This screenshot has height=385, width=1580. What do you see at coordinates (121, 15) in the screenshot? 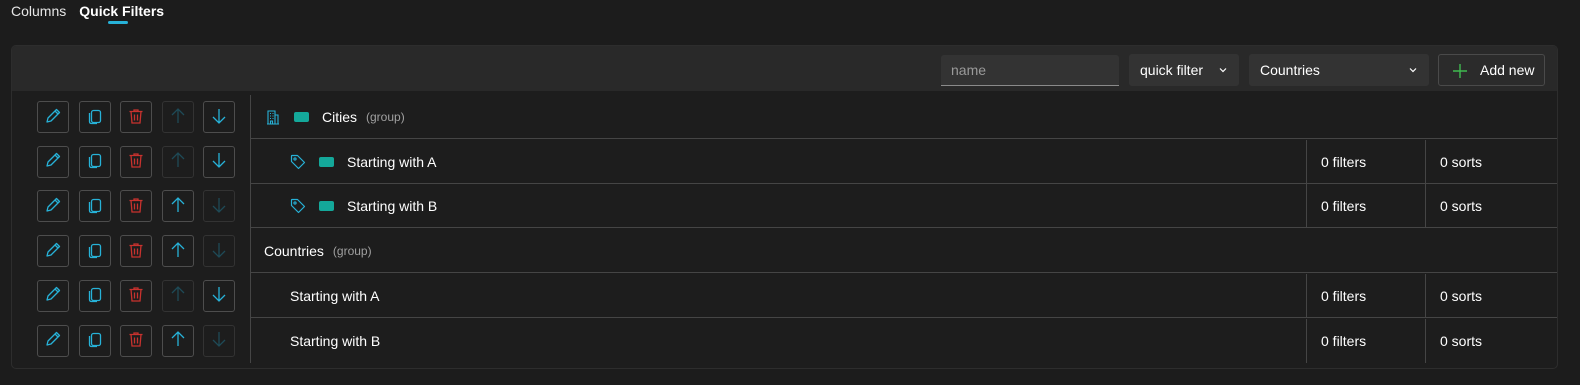
I see `tab-quick-filters: Quick Filters` at bounding box center [121, 15].